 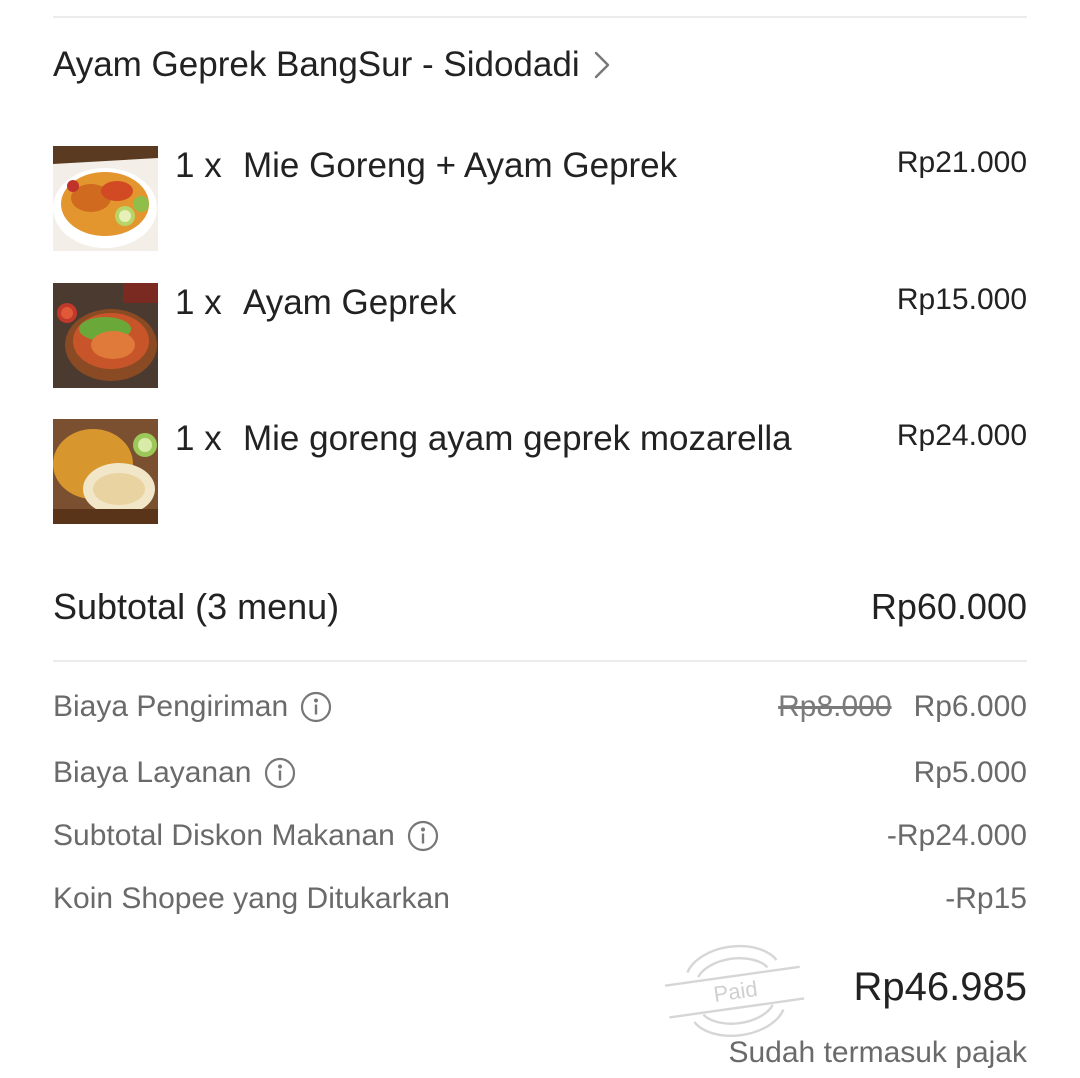 I want to click on item-name: Ayam Geprek, so click(x=350, y=302).